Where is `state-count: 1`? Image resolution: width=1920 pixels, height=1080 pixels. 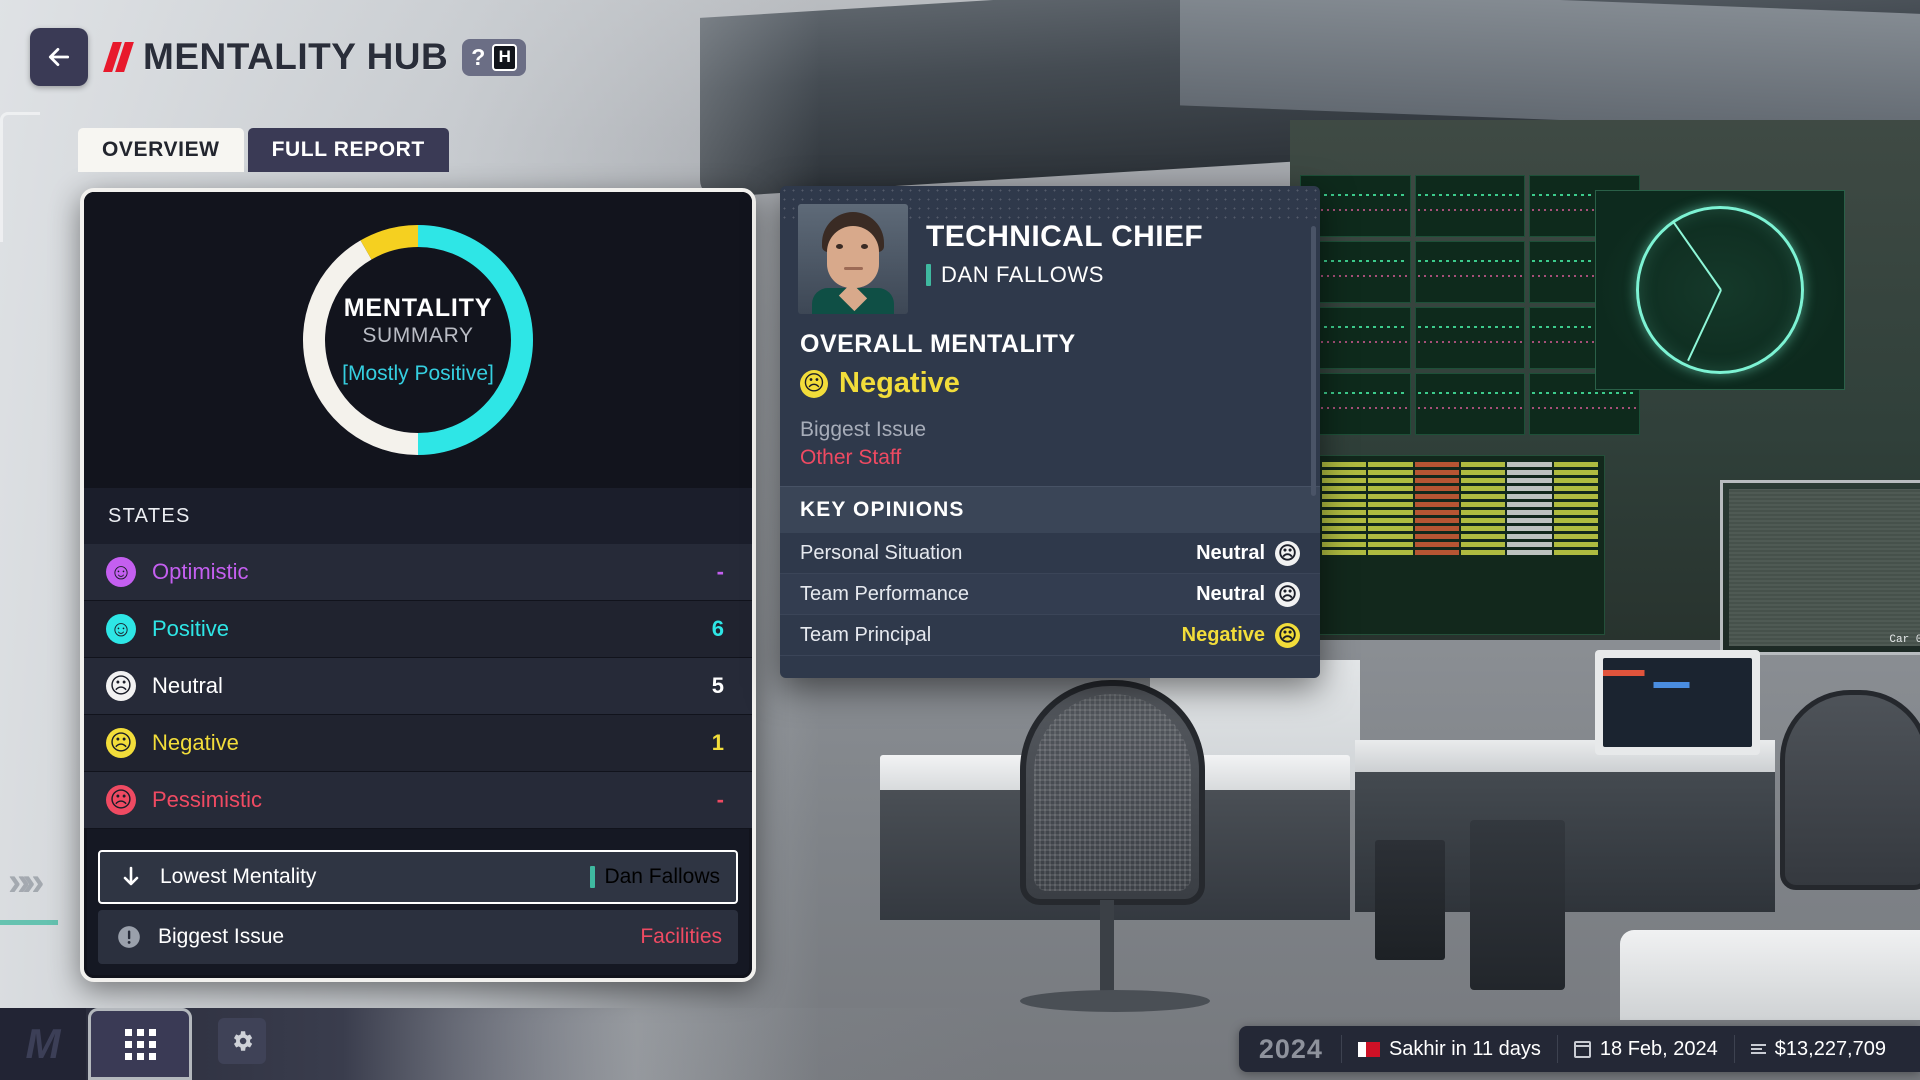
state-count: 1 is located at coordinates (717, 742).